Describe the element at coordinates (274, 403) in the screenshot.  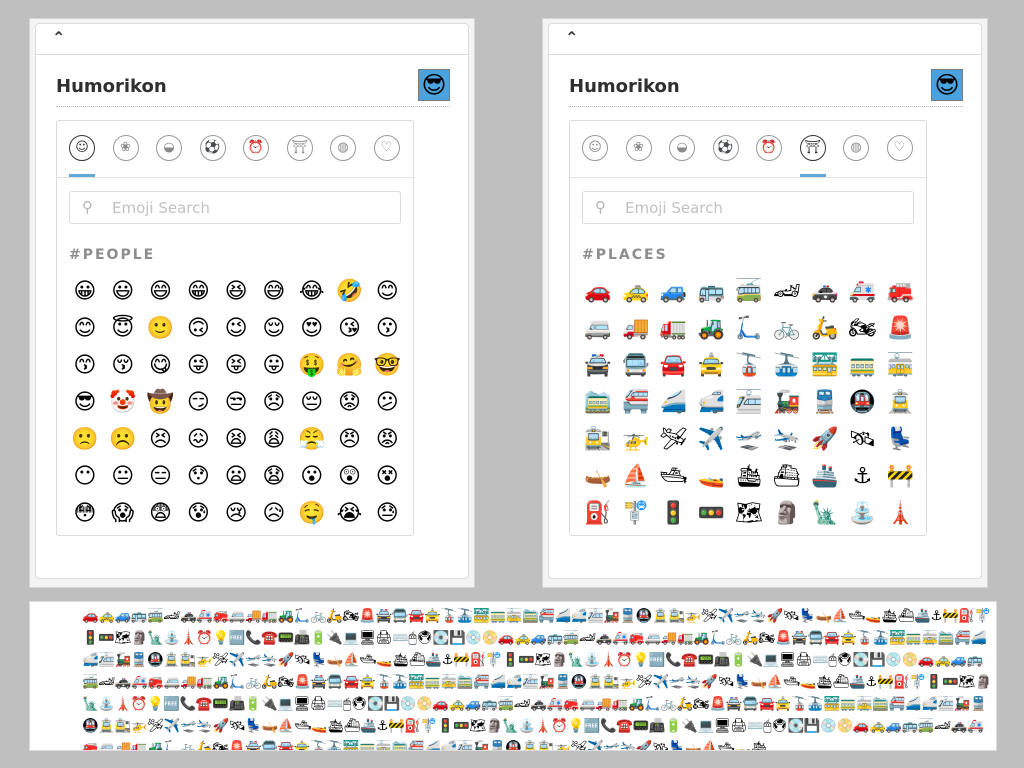
I see `emoji-cell: 😞` at that location.